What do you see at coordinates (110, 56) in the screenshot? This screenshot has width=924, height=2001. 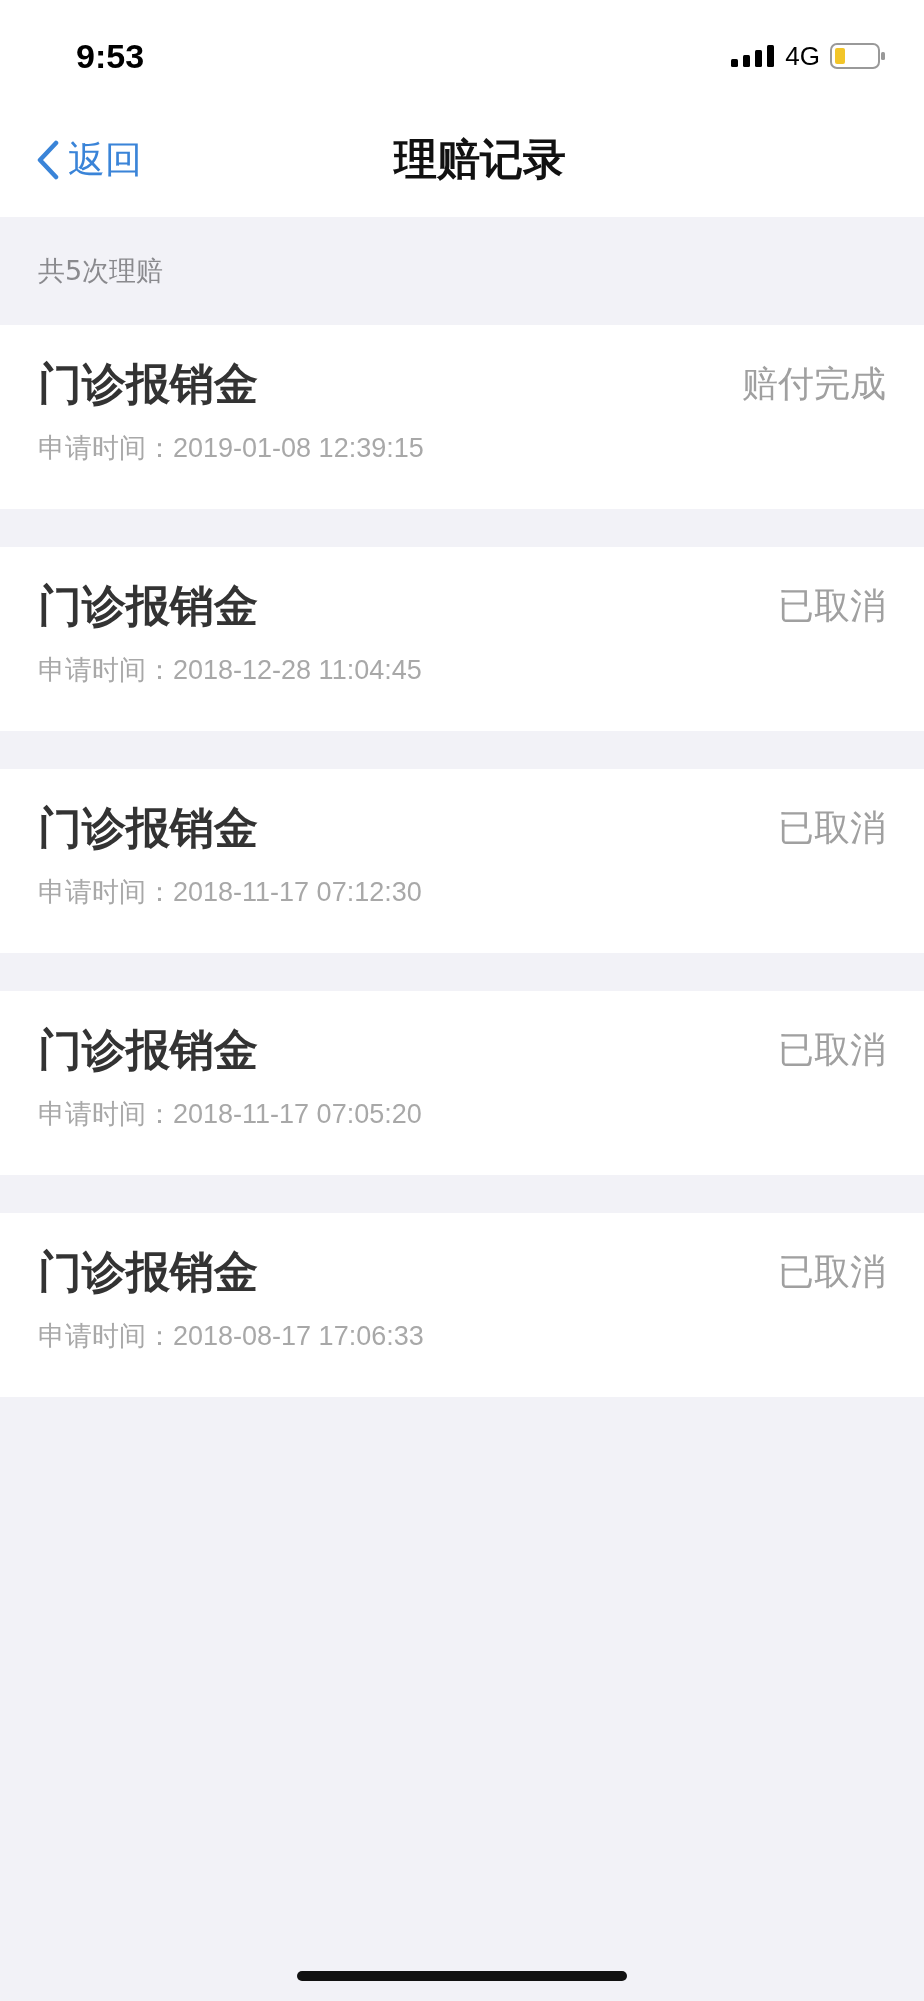 I see `status-time: 9:53` at bounding box center [110, 56].